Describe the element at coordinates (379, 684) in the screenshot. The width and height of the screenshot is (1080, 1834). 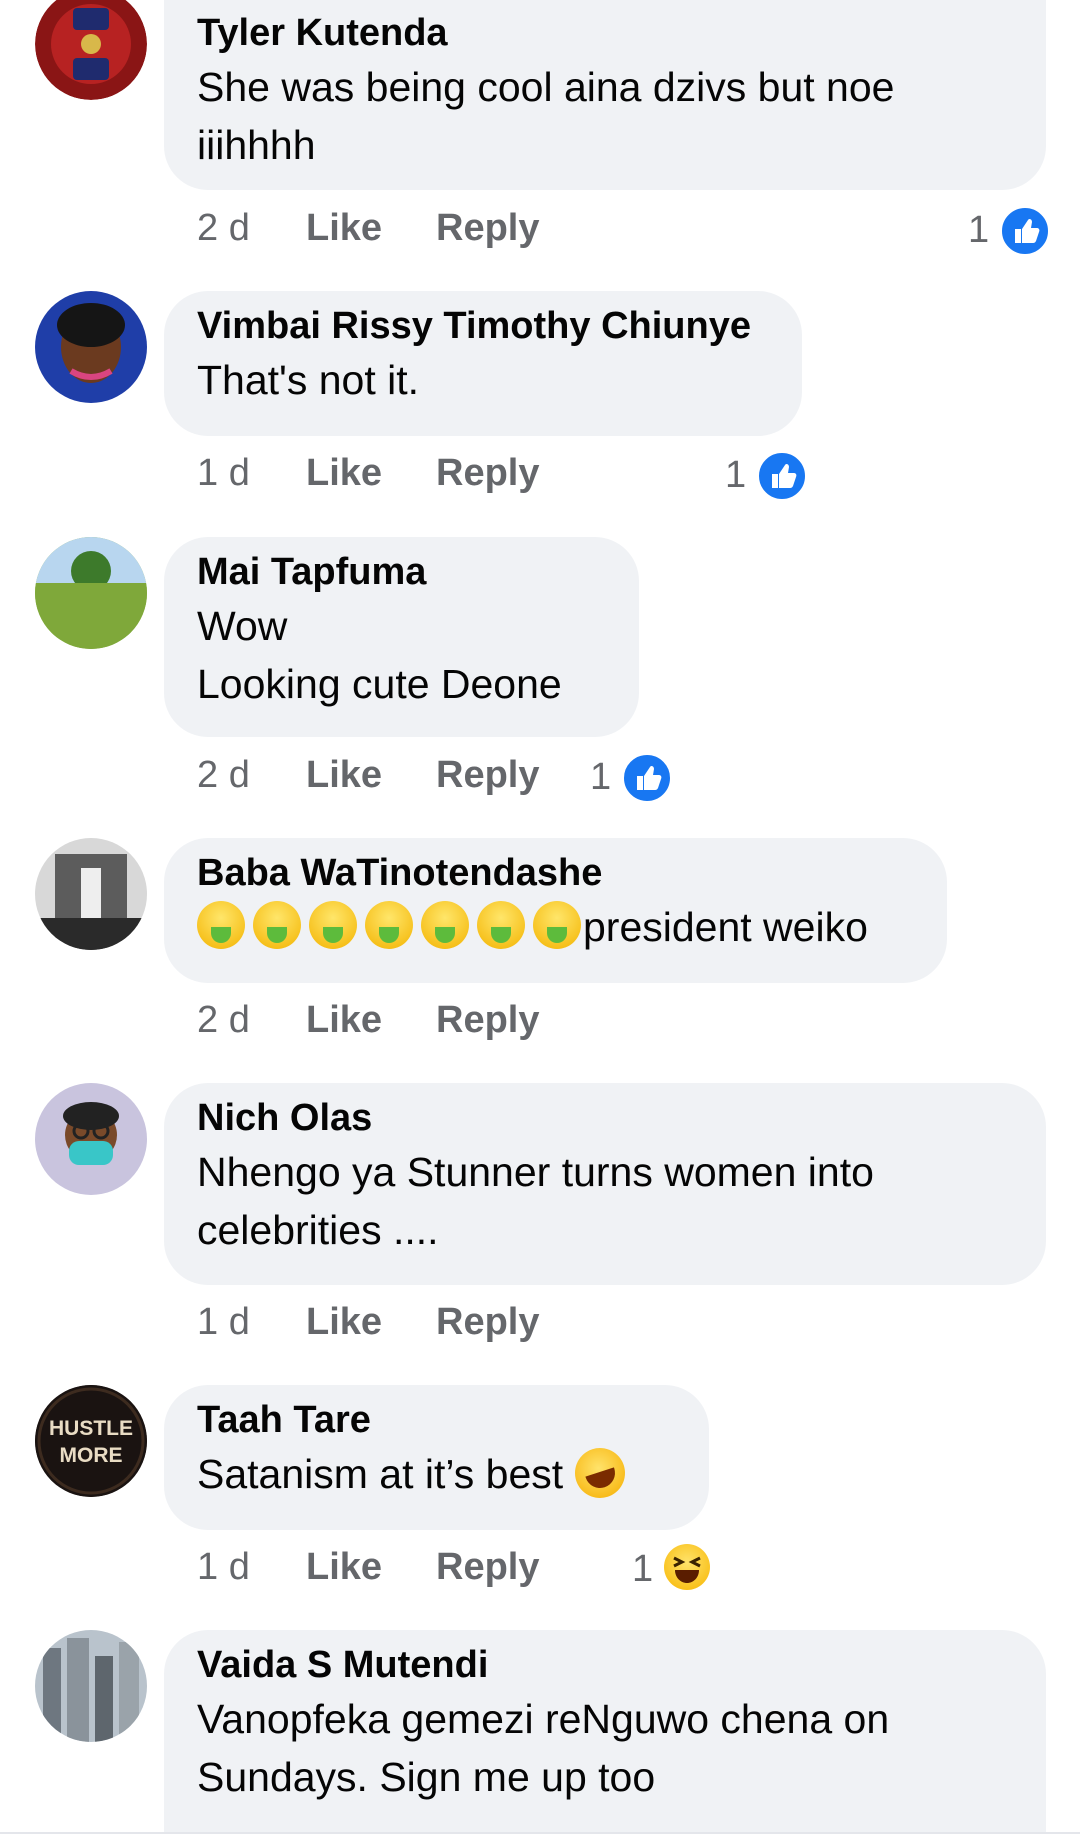
I see `comment-line: Looking cute Deone` at that location.